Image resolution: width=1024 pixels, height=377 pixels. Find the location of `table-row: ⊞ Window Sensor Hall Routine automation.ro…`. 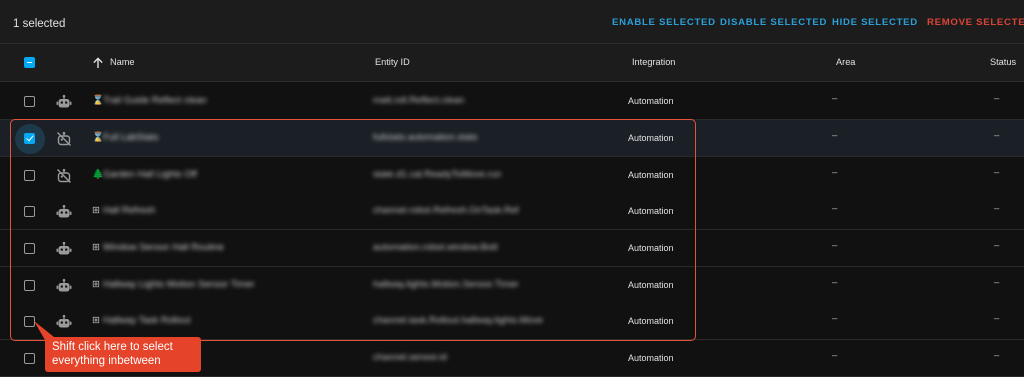

table-row: ⊞ Window Sensor Hall Routine automation.ro… is located at coordinates (512, 248).